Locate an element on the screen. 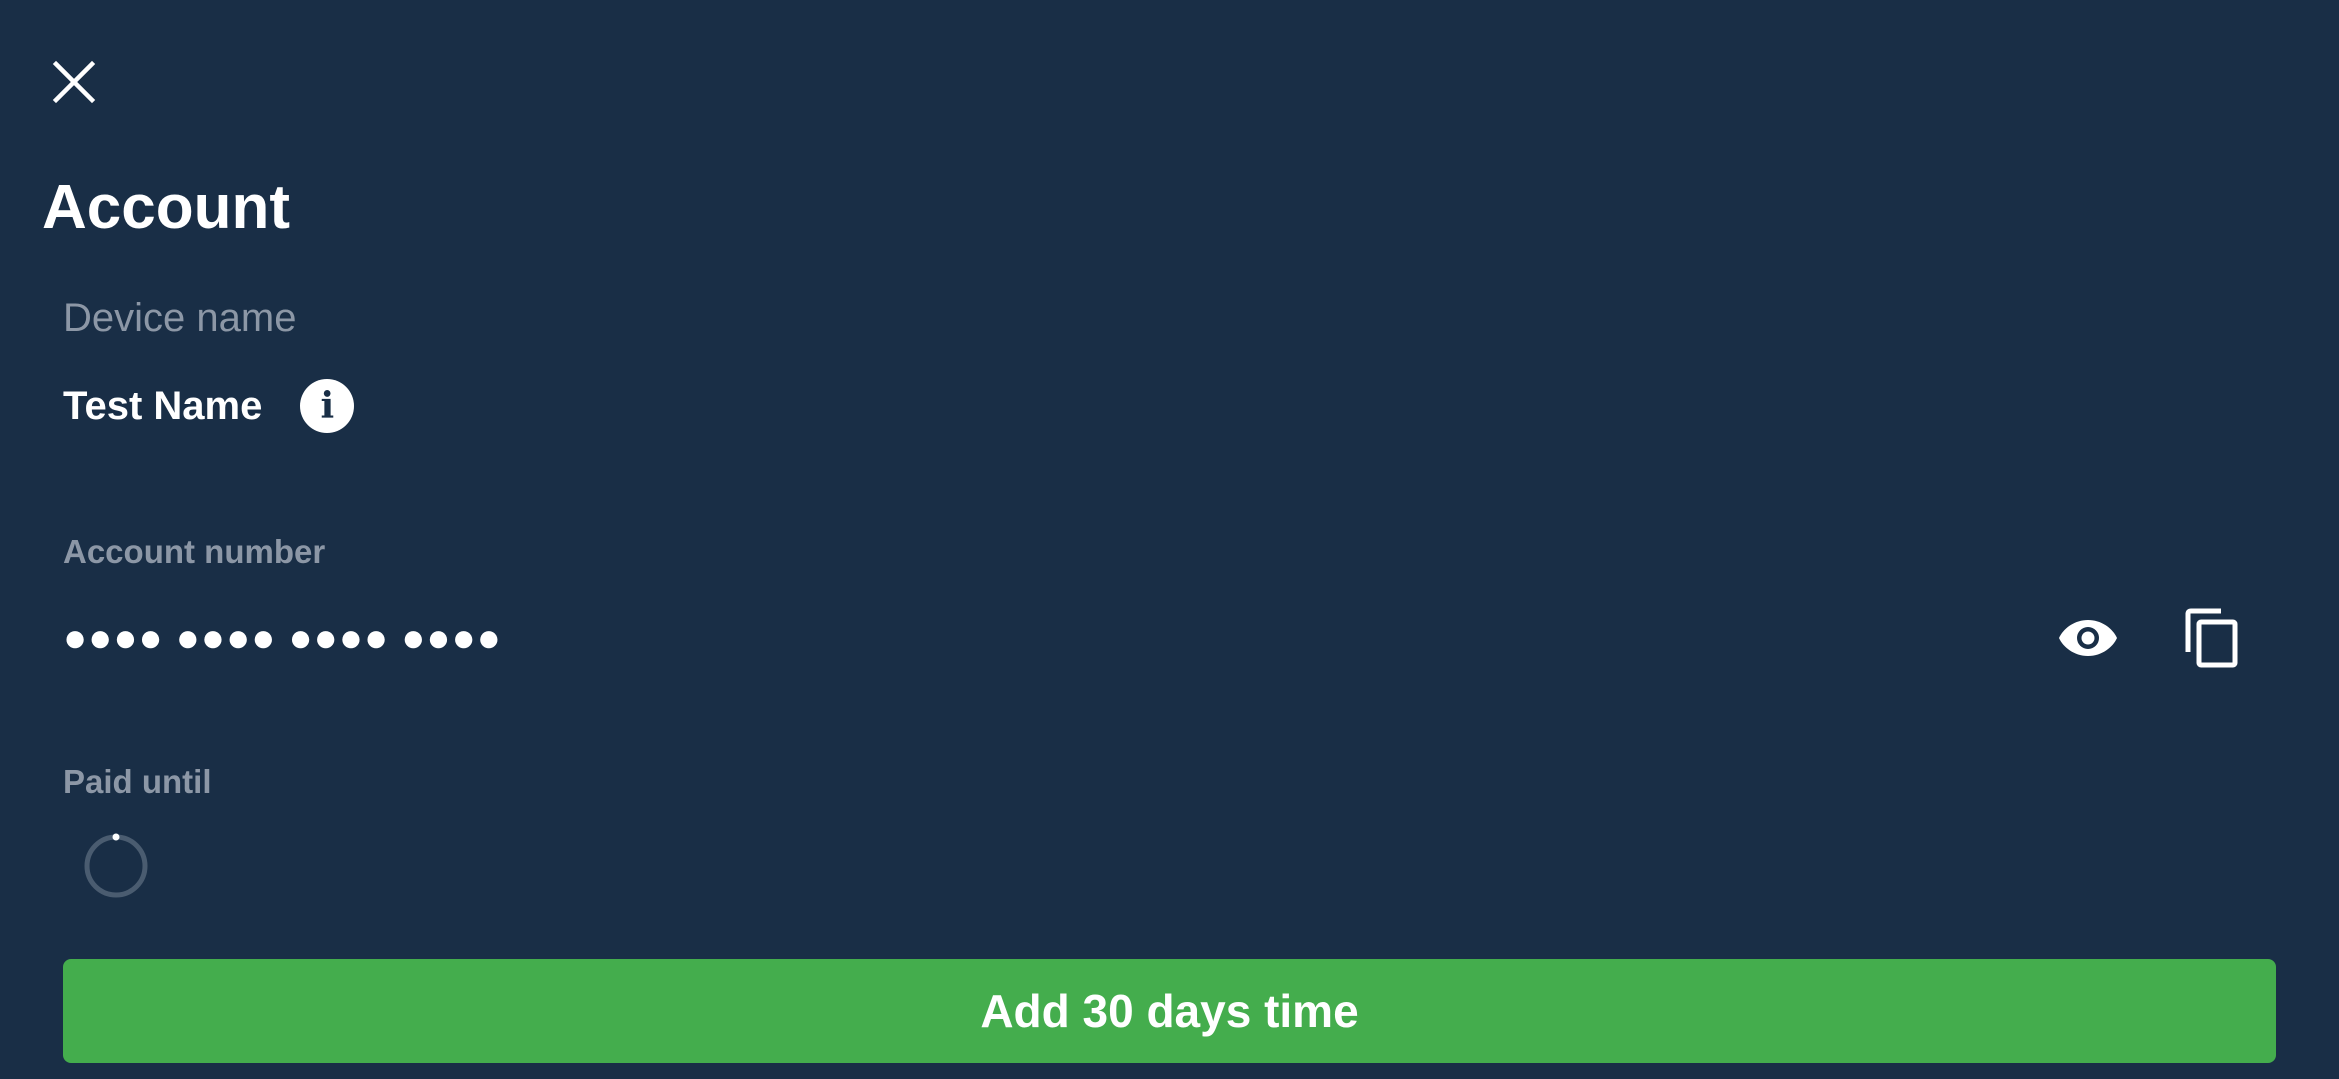 The image size is (2339, 1079). close-button is located at coordinates (74, 82).